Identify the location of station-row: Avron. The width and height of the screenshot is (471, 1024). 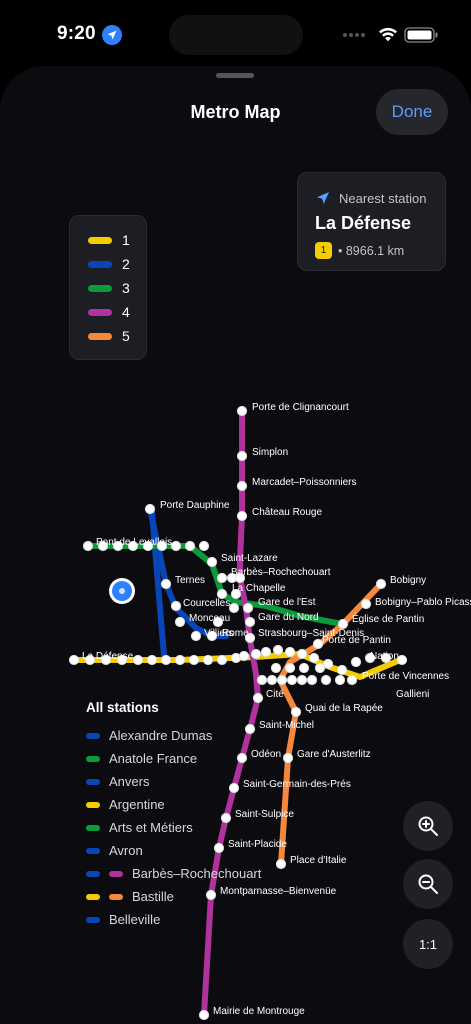
(216, 850).